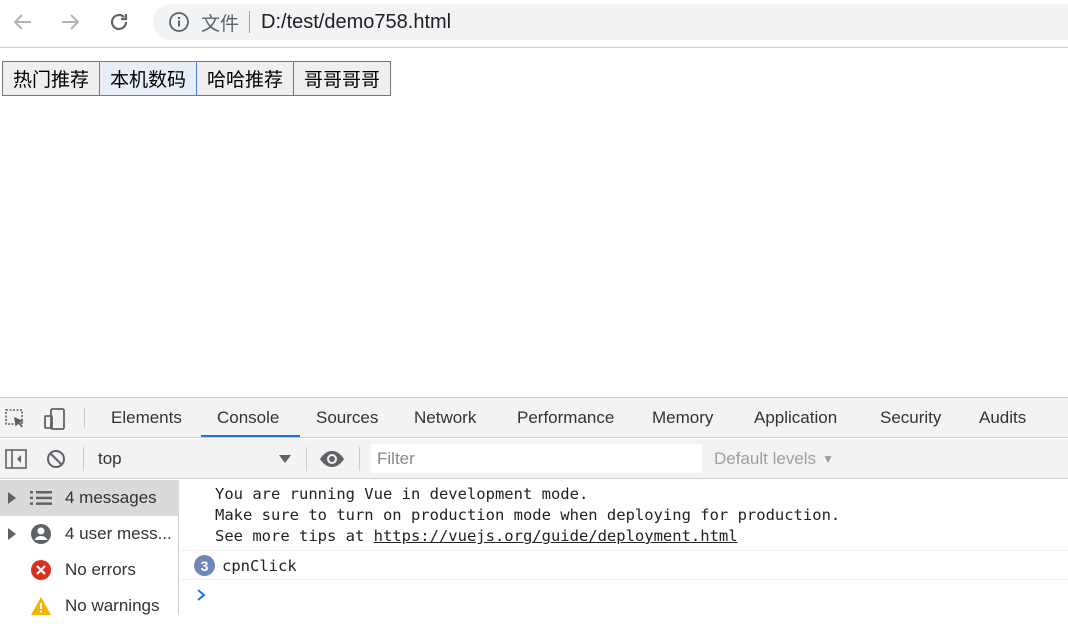  I want to click on button-gege: 哥哥哥哥, so click(342, 78).